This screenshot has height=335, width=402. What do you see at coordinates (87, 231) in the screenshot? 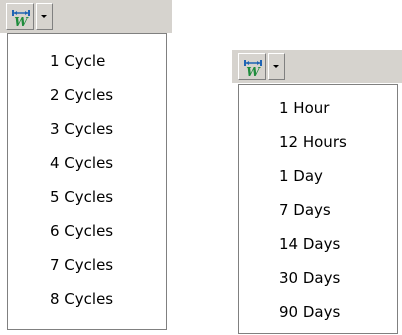
I see `menu-item-6-cycles: 6 Cycles` at bounding box center [87, 231].